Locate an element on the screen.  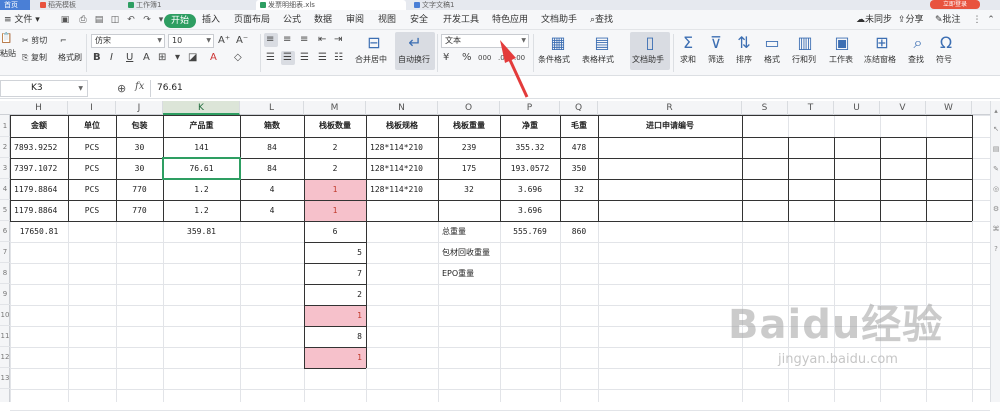
cell-J4: 770 is located at coordinates (139, 189).